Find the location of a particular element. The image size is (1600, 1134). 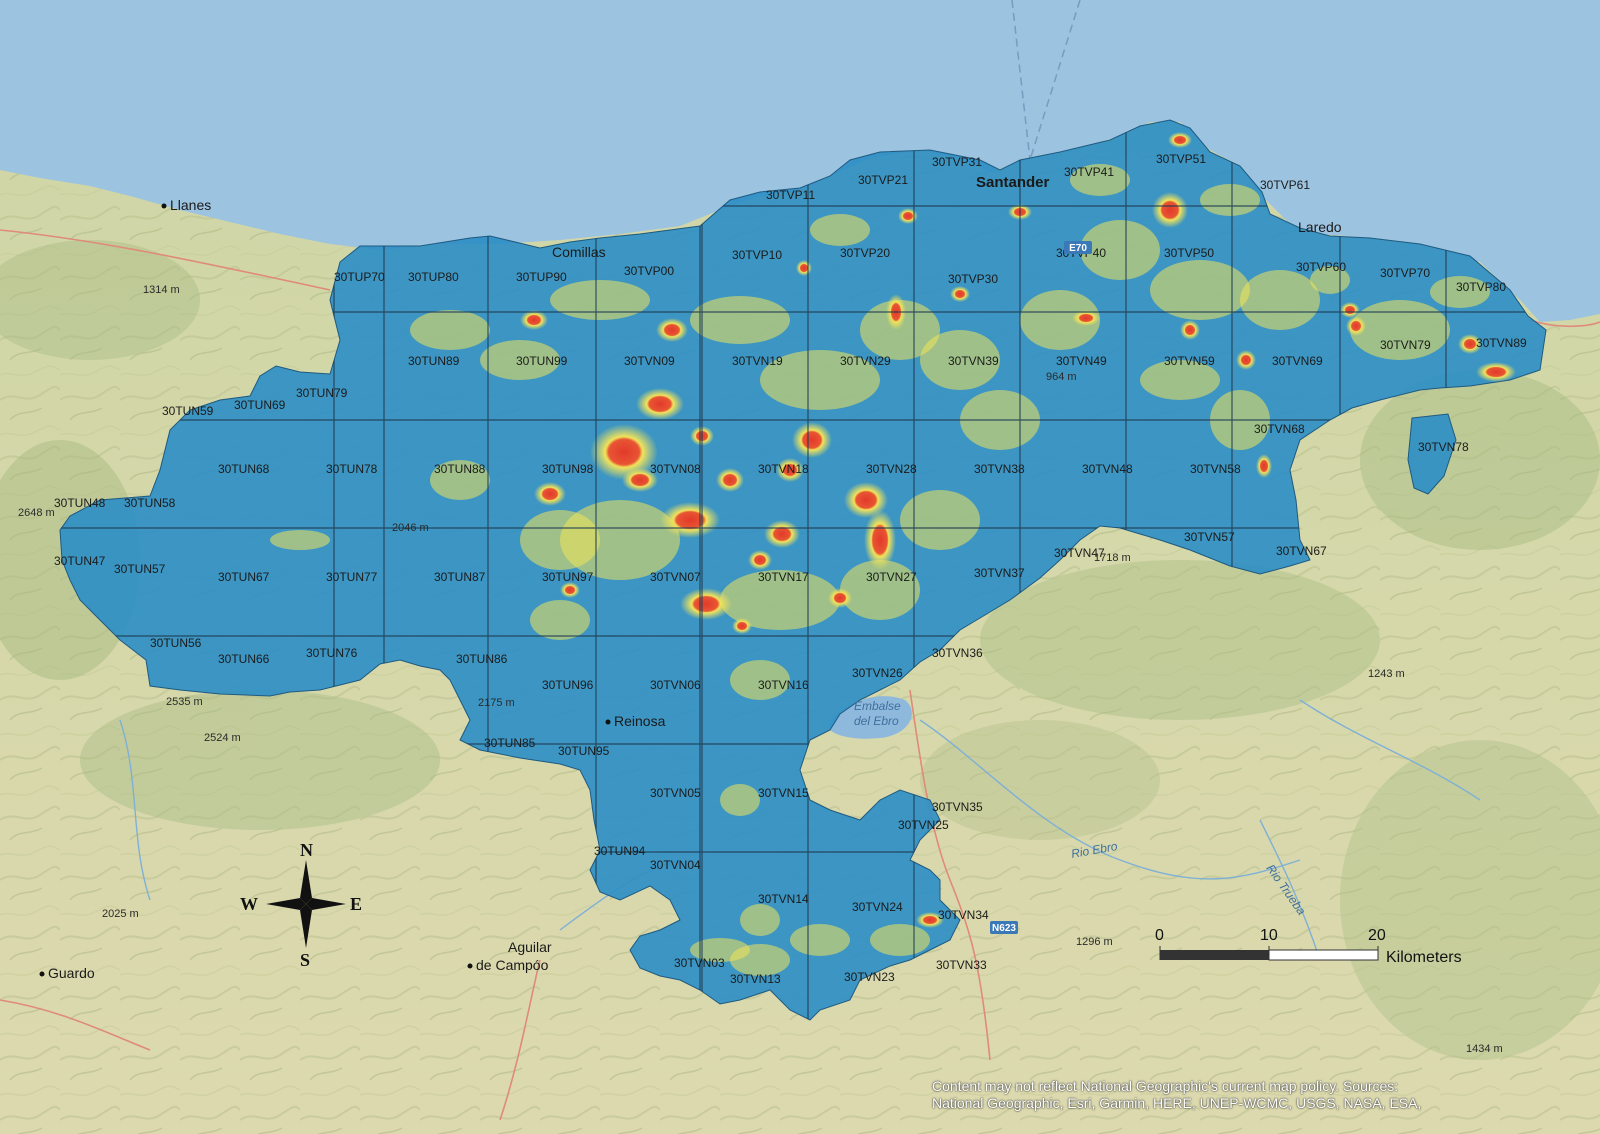

grid-cell-label: 30TUN66 is located at coordinates (244, 659).